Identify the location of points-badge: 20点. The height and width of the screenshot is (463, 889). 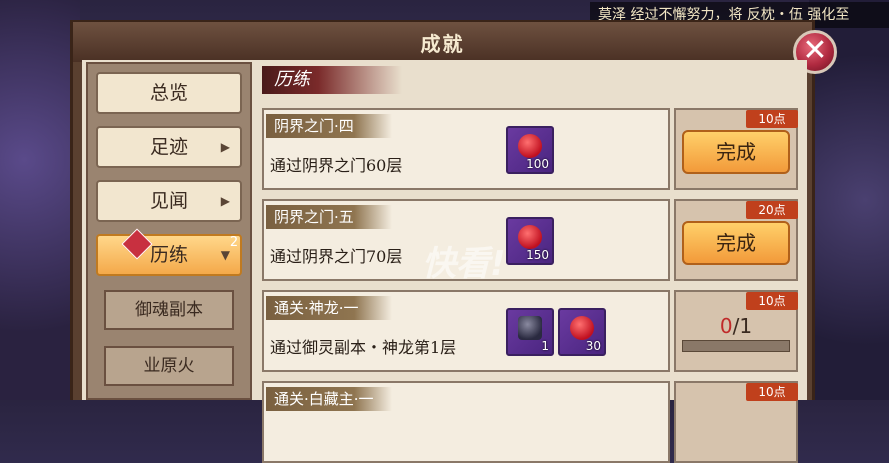
(772, 210).